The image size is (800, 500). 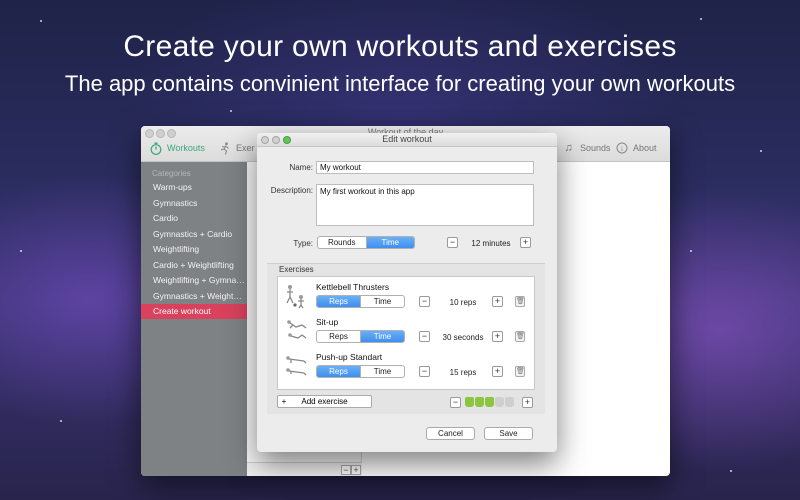 I want to click on plus-icon: +, so click(x=284, y=401).